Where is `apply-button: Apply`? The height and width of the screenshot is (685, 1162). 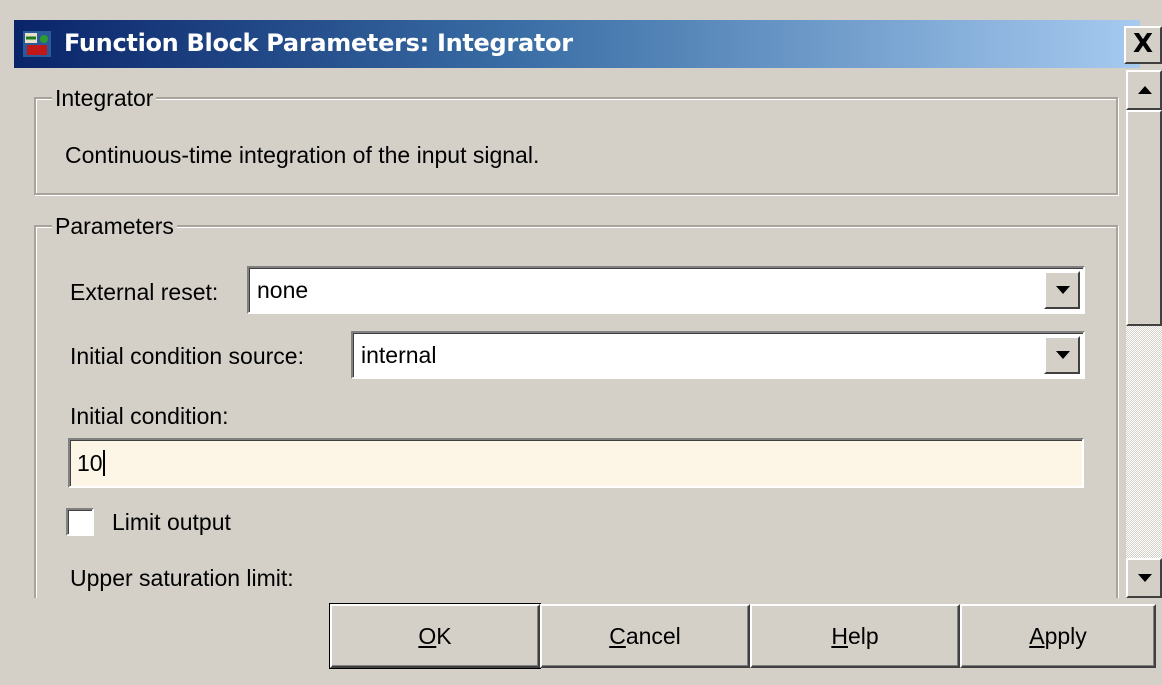 apply-button: Apply is located at coordinates (1058, 636).